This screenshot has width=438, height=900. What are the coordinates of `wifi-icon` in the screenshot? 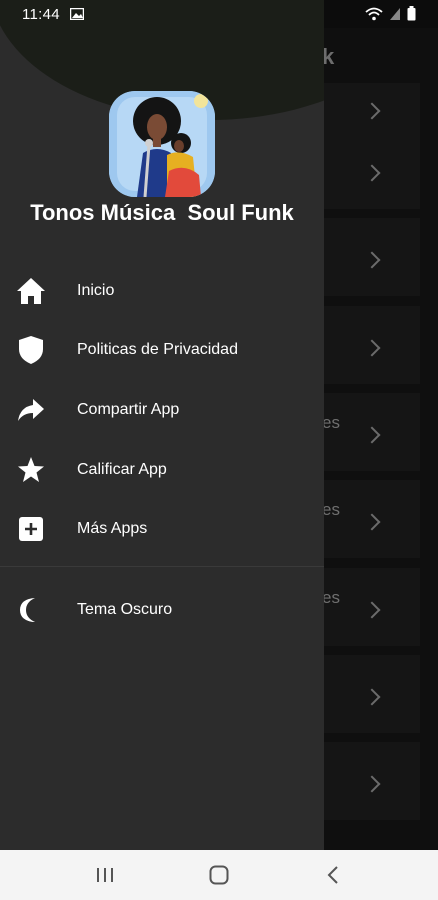 It's located at (374, 13).